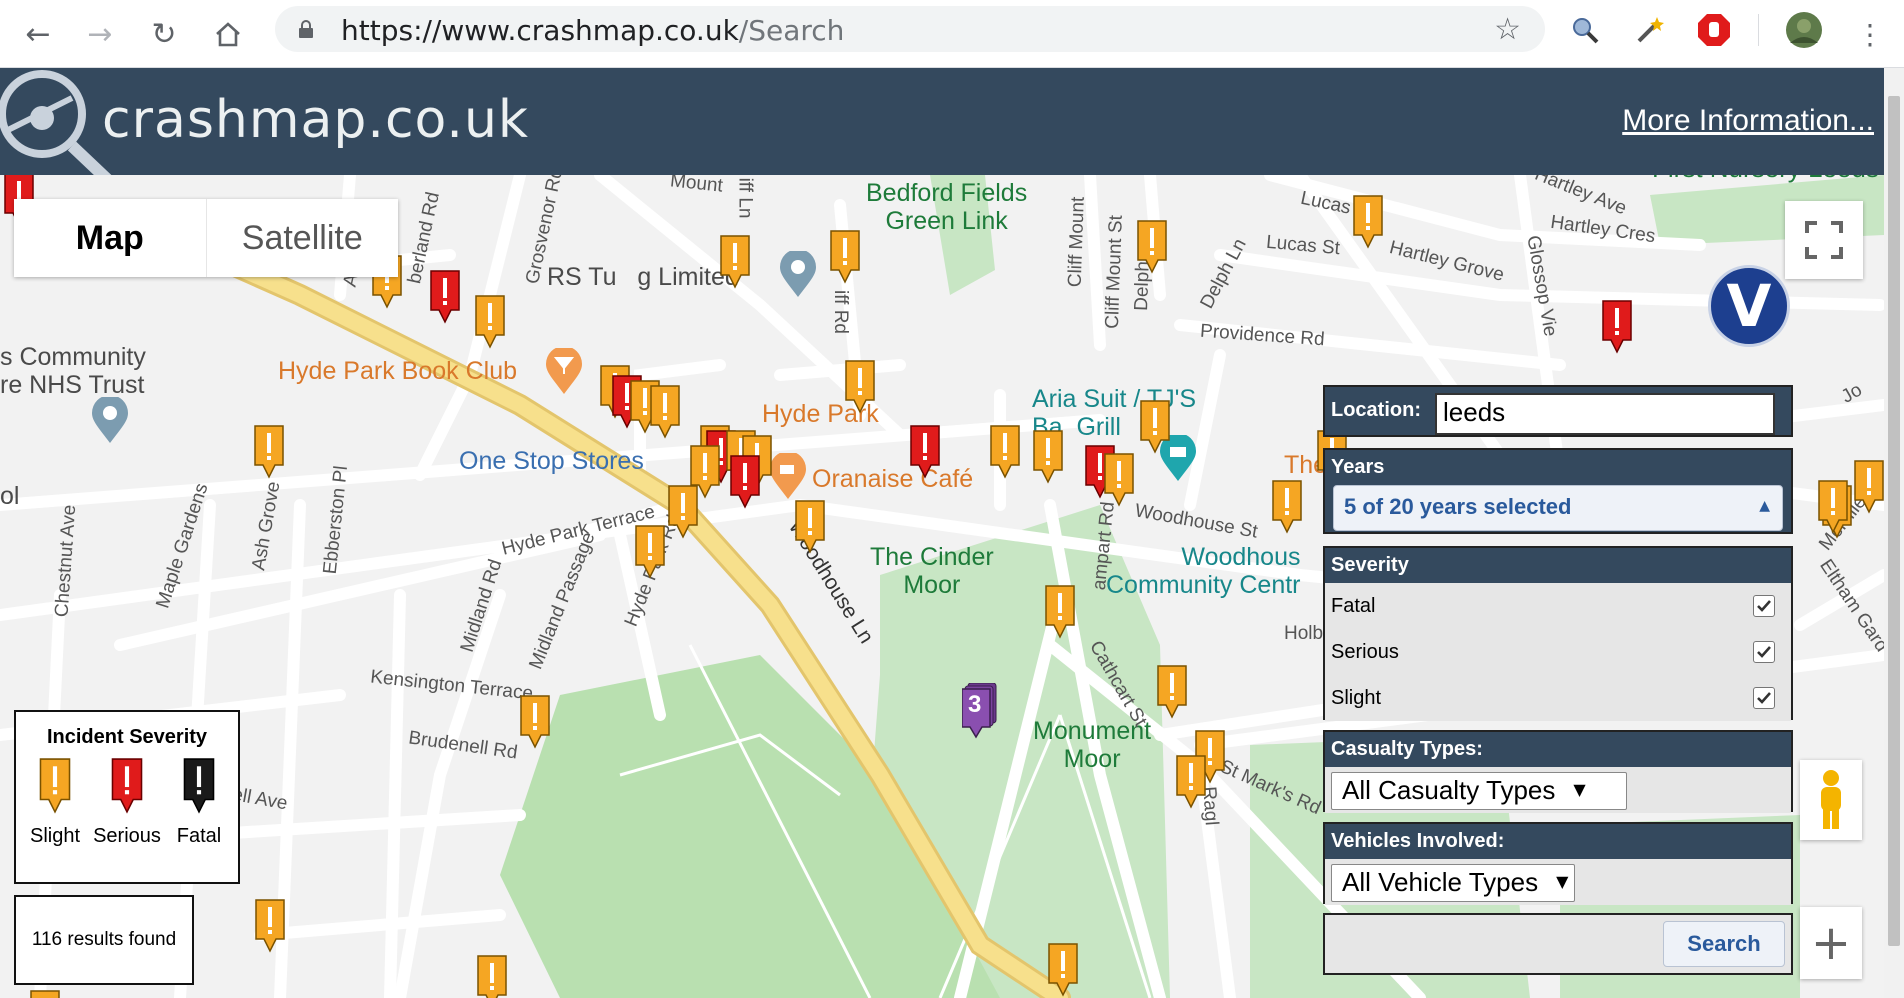 This screenshot has width=1904, height=998. I want to click on severity-option-serious: Serious, so click(1558, 652).